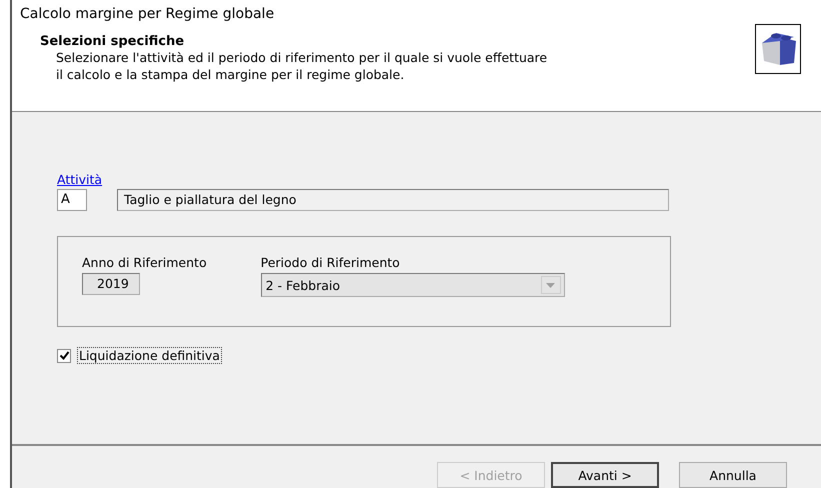 The height and width of the screenshot is (488, 821). What do you see at coordinates (412, 285) in the screenshot?
I see `period-dropdown: 2 - Febbraio` at bounding box center [412, 285].